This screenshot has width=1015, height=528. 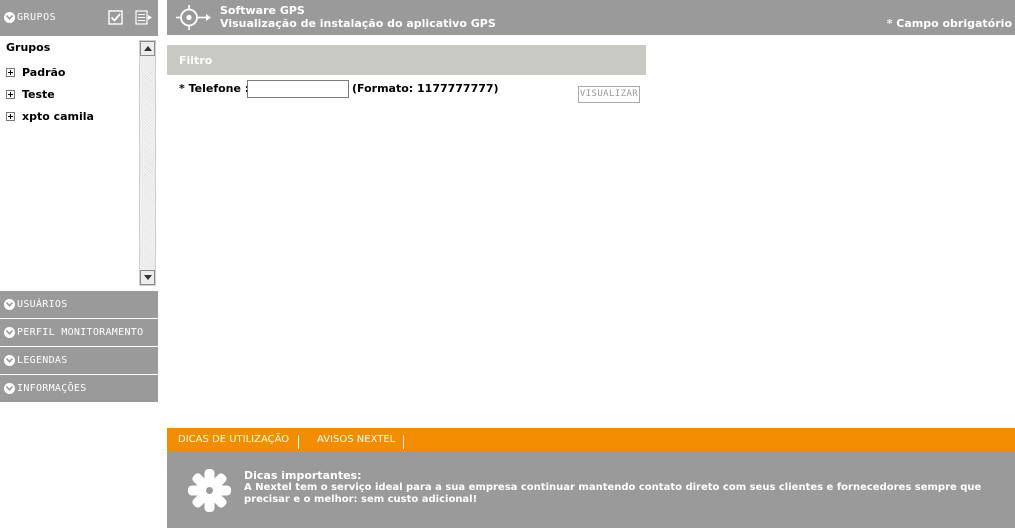 What do you see at coordinates (233, 439) in the screenshot?
I see `tab-usage-tips: DICAS DE UTILIZAÇÃO` at bounding box center [233, 439].